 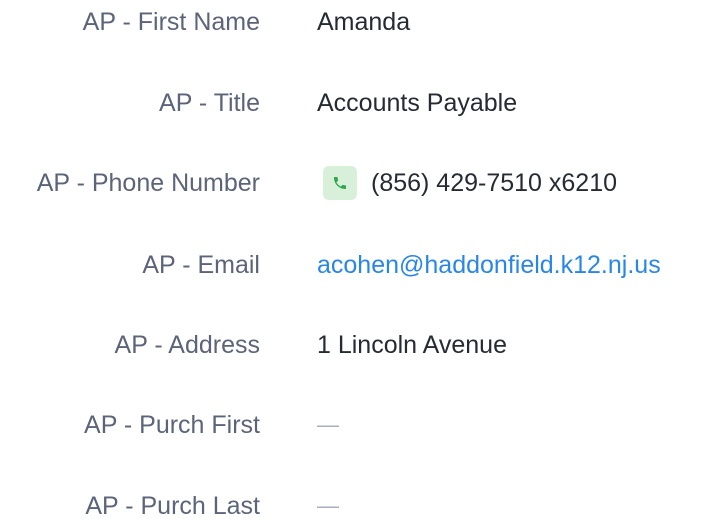 I want to click on field-label: AP - Purch First, so click(x=172, y=424).